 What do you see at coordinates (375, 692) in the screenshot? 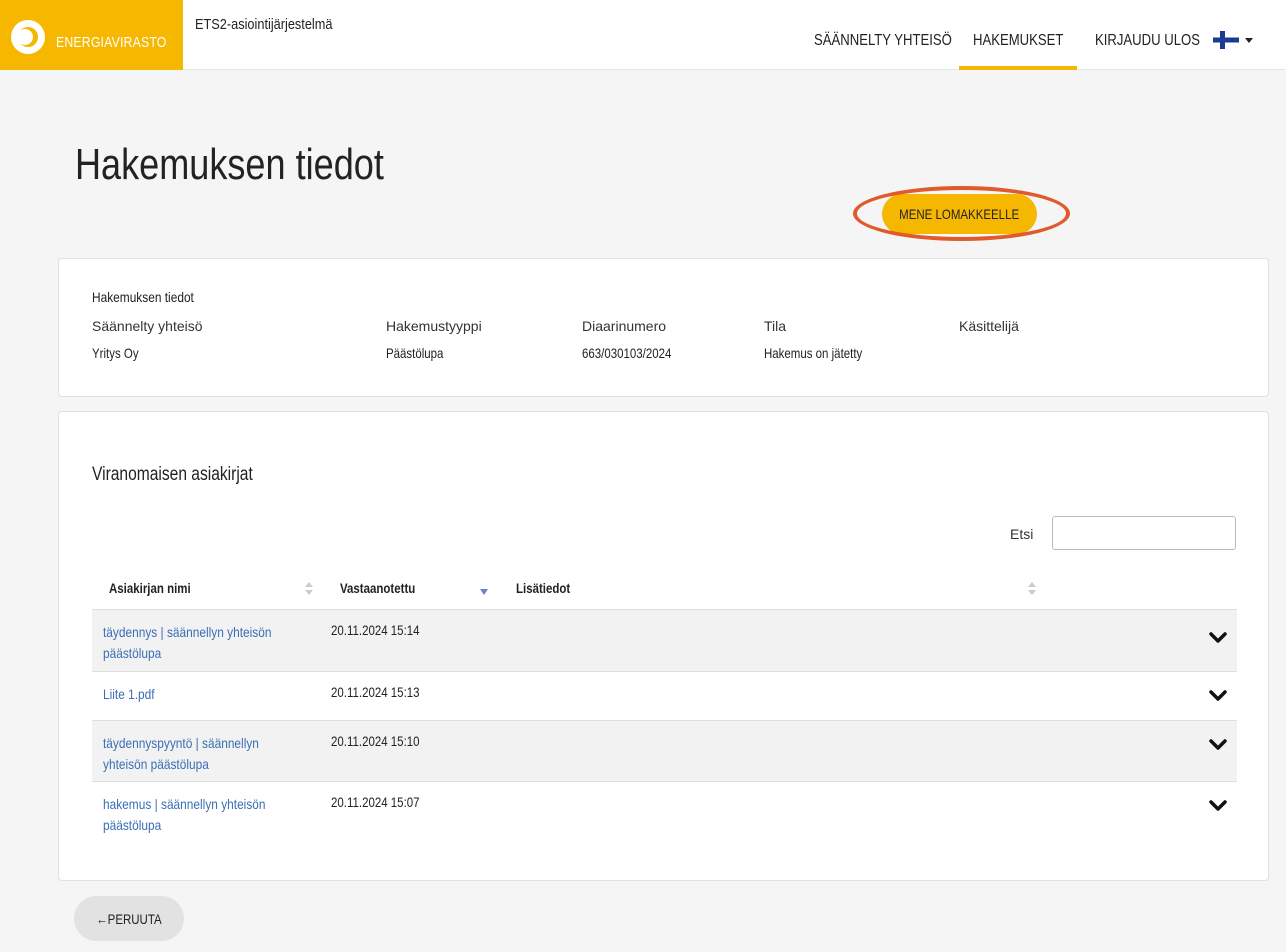
I see `document-received-date: 20.11.2024 15:13` at bounding box center [375, 692].